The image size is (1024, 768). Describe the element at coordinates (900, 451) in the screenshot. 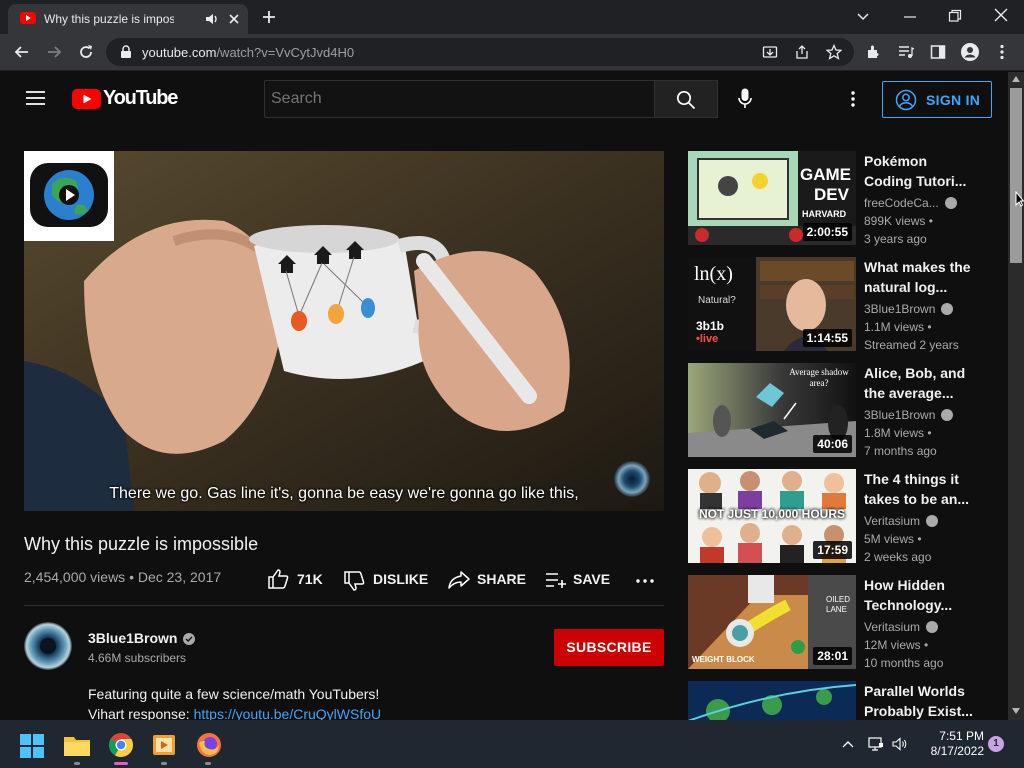

I see `recommended-age: 7 months ago` at that location.